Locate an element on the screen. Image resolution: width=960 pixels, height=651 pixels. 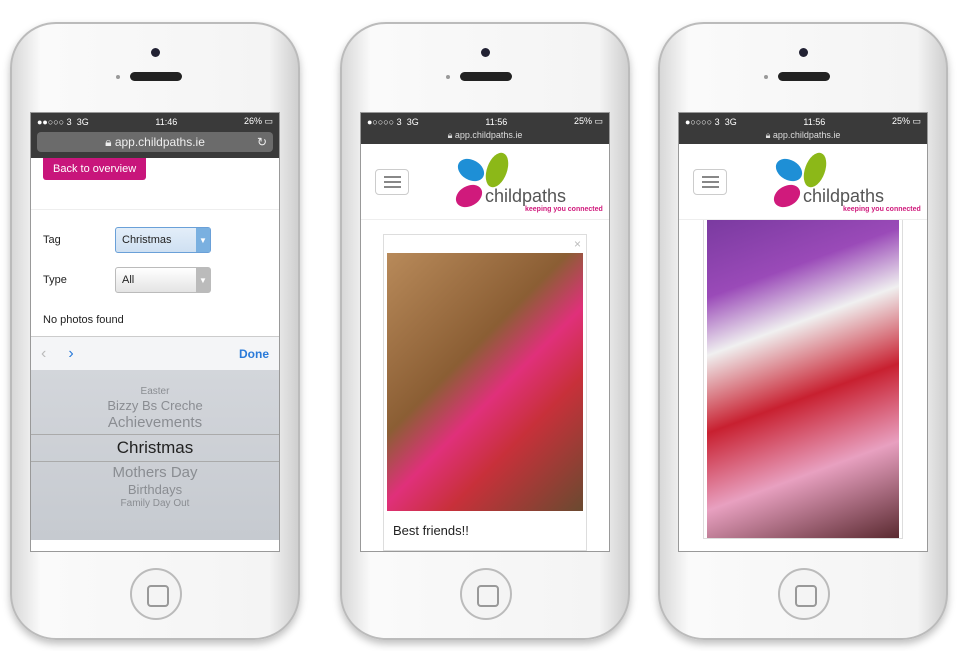
time: 11:46 is located at coordinates (166, 121).